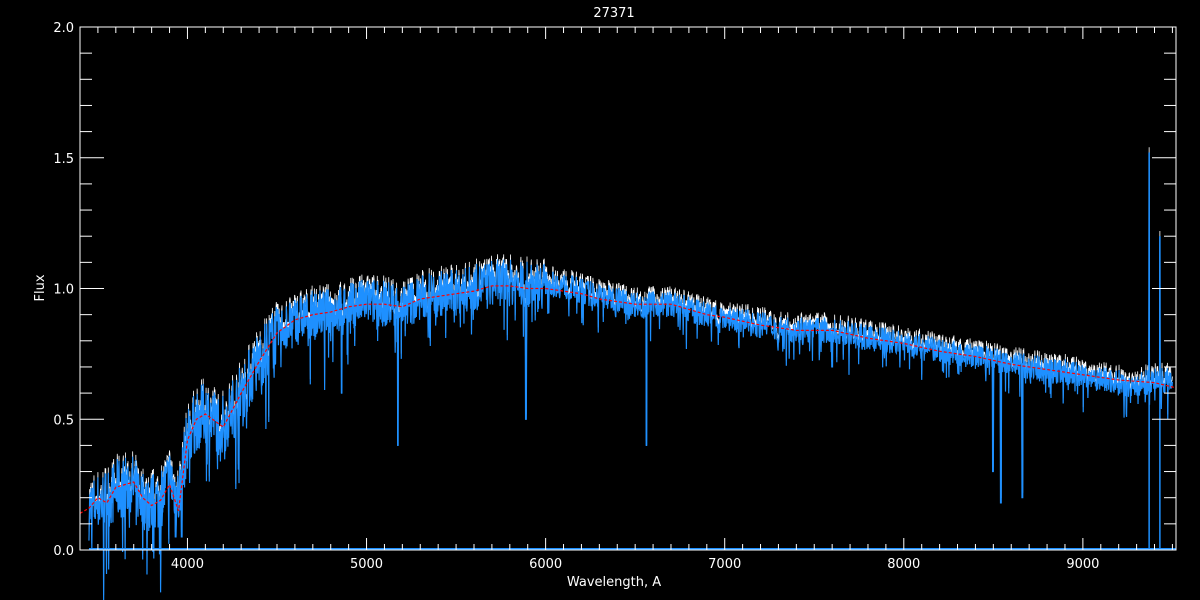  Describe the element at coordinates (40, 287) in the screenshot. I see `y-axis-label: Flux` at that location.